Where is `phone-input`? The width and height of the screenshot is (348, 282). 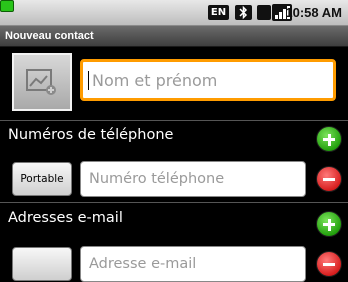
phone-input is located at coordinates (194, 179).